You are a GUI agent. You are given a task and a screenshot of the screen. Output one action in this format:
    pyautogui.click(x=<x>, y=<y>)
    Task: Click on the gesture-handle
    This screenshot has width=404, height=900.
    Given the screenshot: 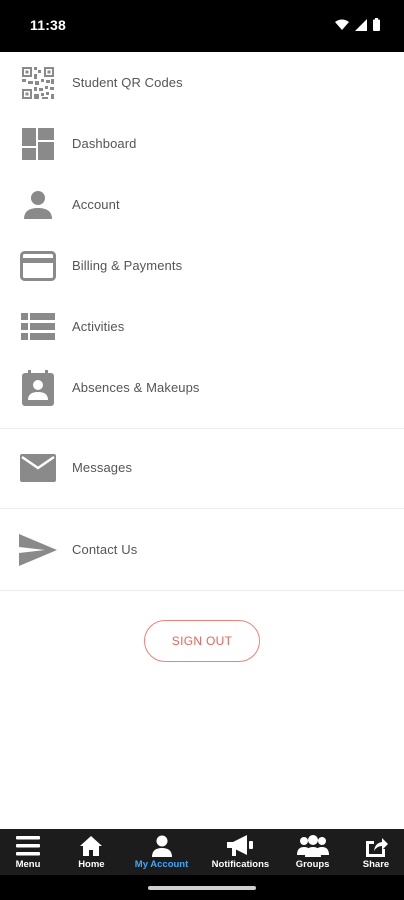 What is the action you would take?
    pyautogui.click(x=202, y=888)
    